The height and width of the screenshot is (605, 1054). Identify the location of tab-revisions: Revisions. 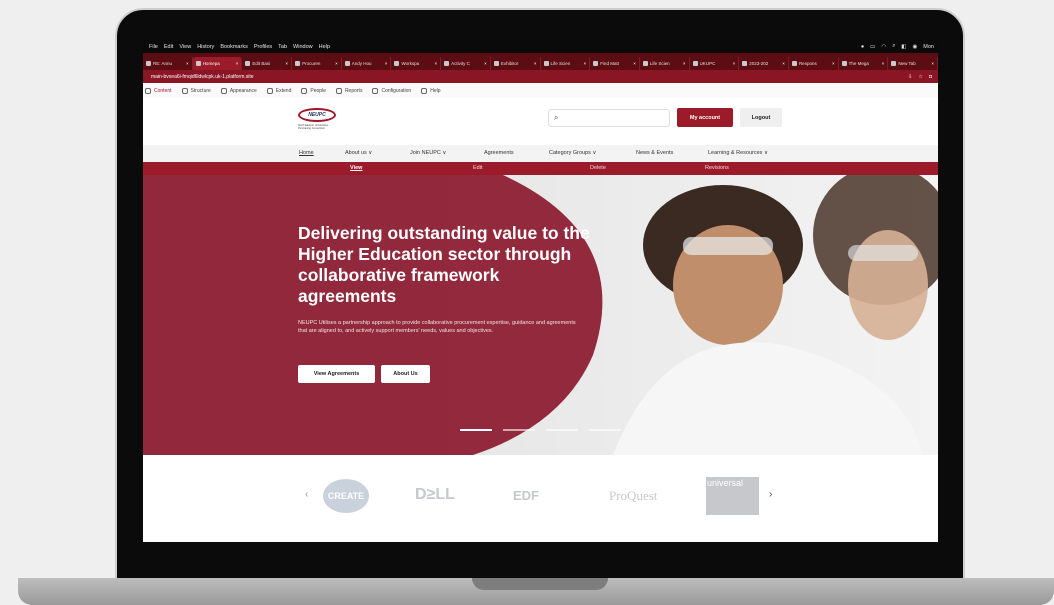
(717, 168).